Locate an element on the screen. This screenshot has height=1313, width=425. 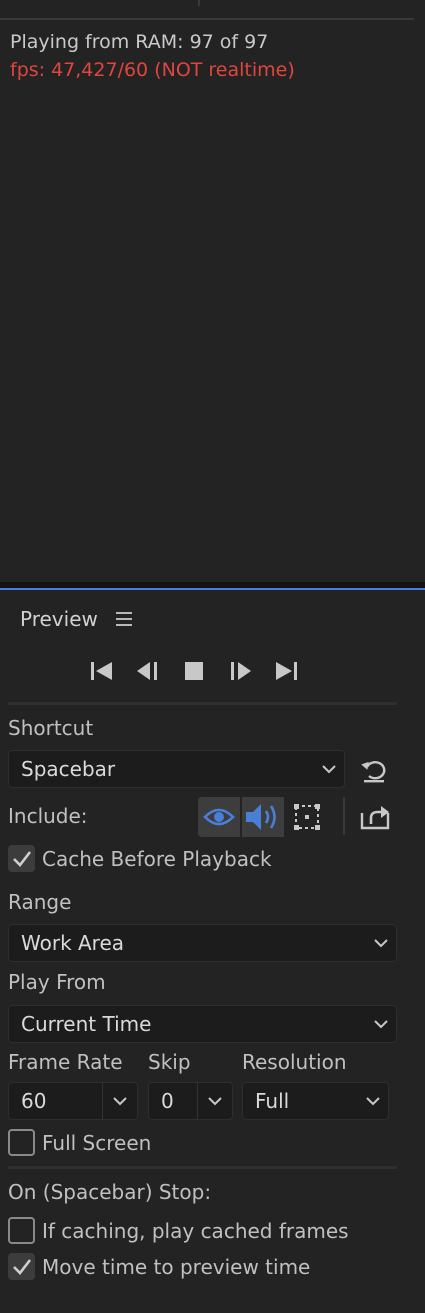
next-frame-button is located at coordinates (240, 671).